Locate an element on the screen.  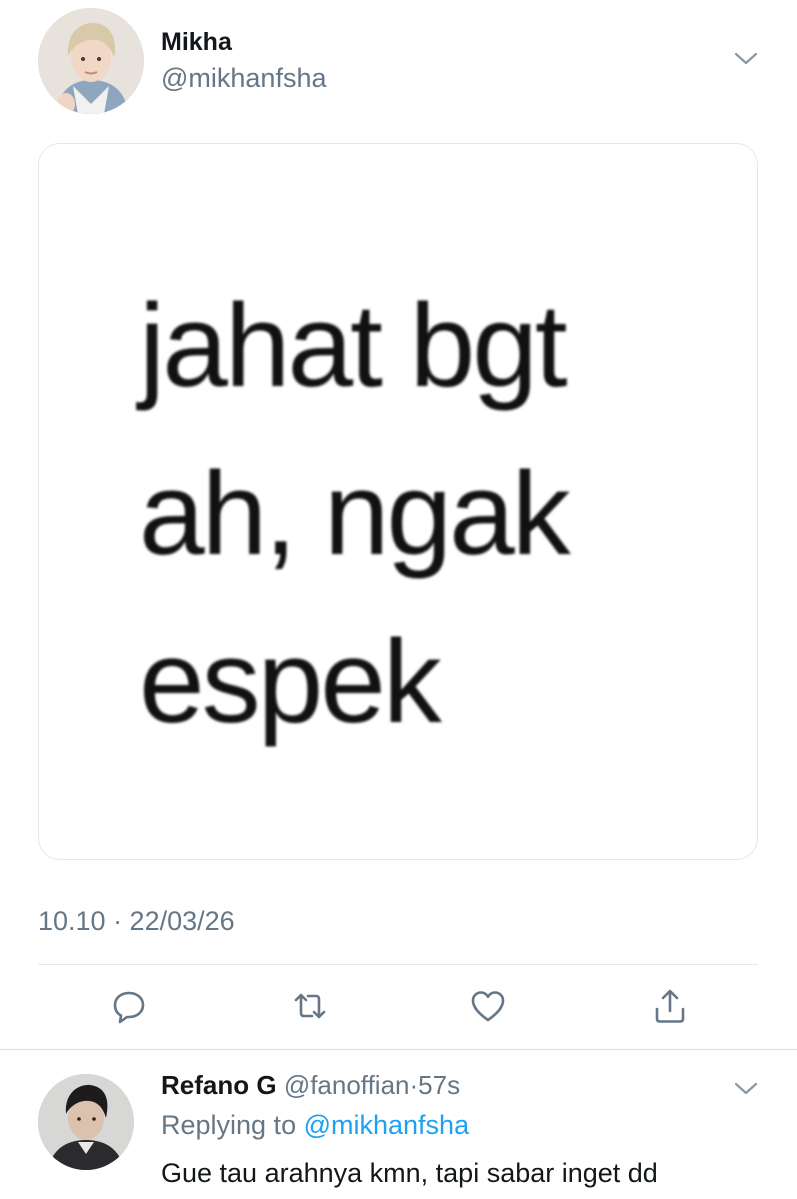
media-line: ah, ngak is located at coordinates (355, 514).